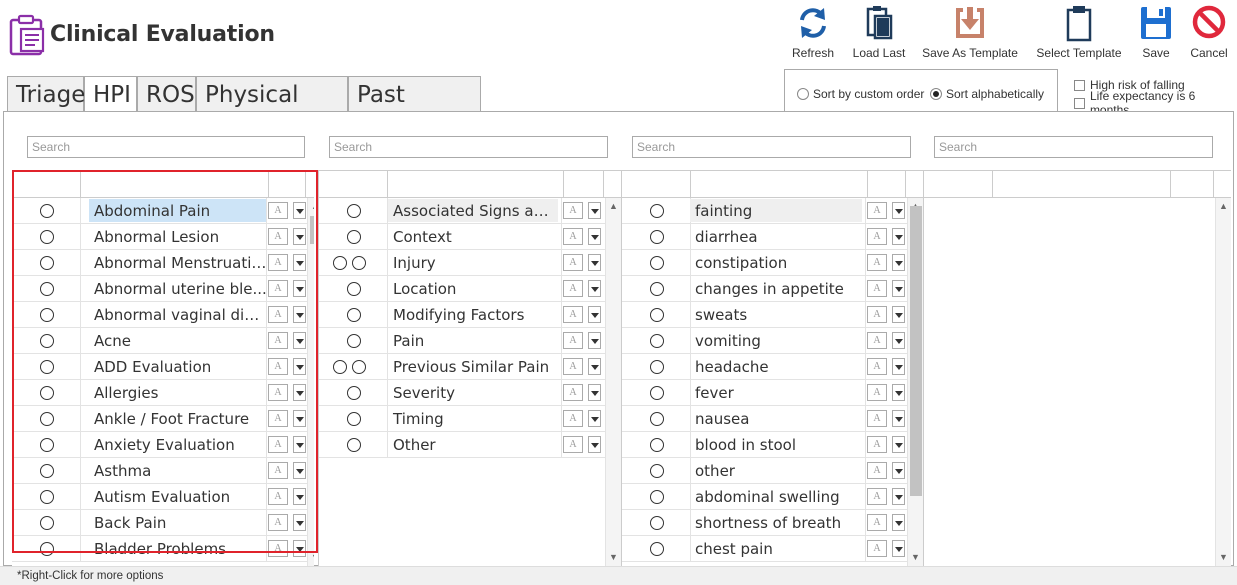 This screenshot has width=1237, height=585. I want to click on list-item: Injury A, so click(462, 263).